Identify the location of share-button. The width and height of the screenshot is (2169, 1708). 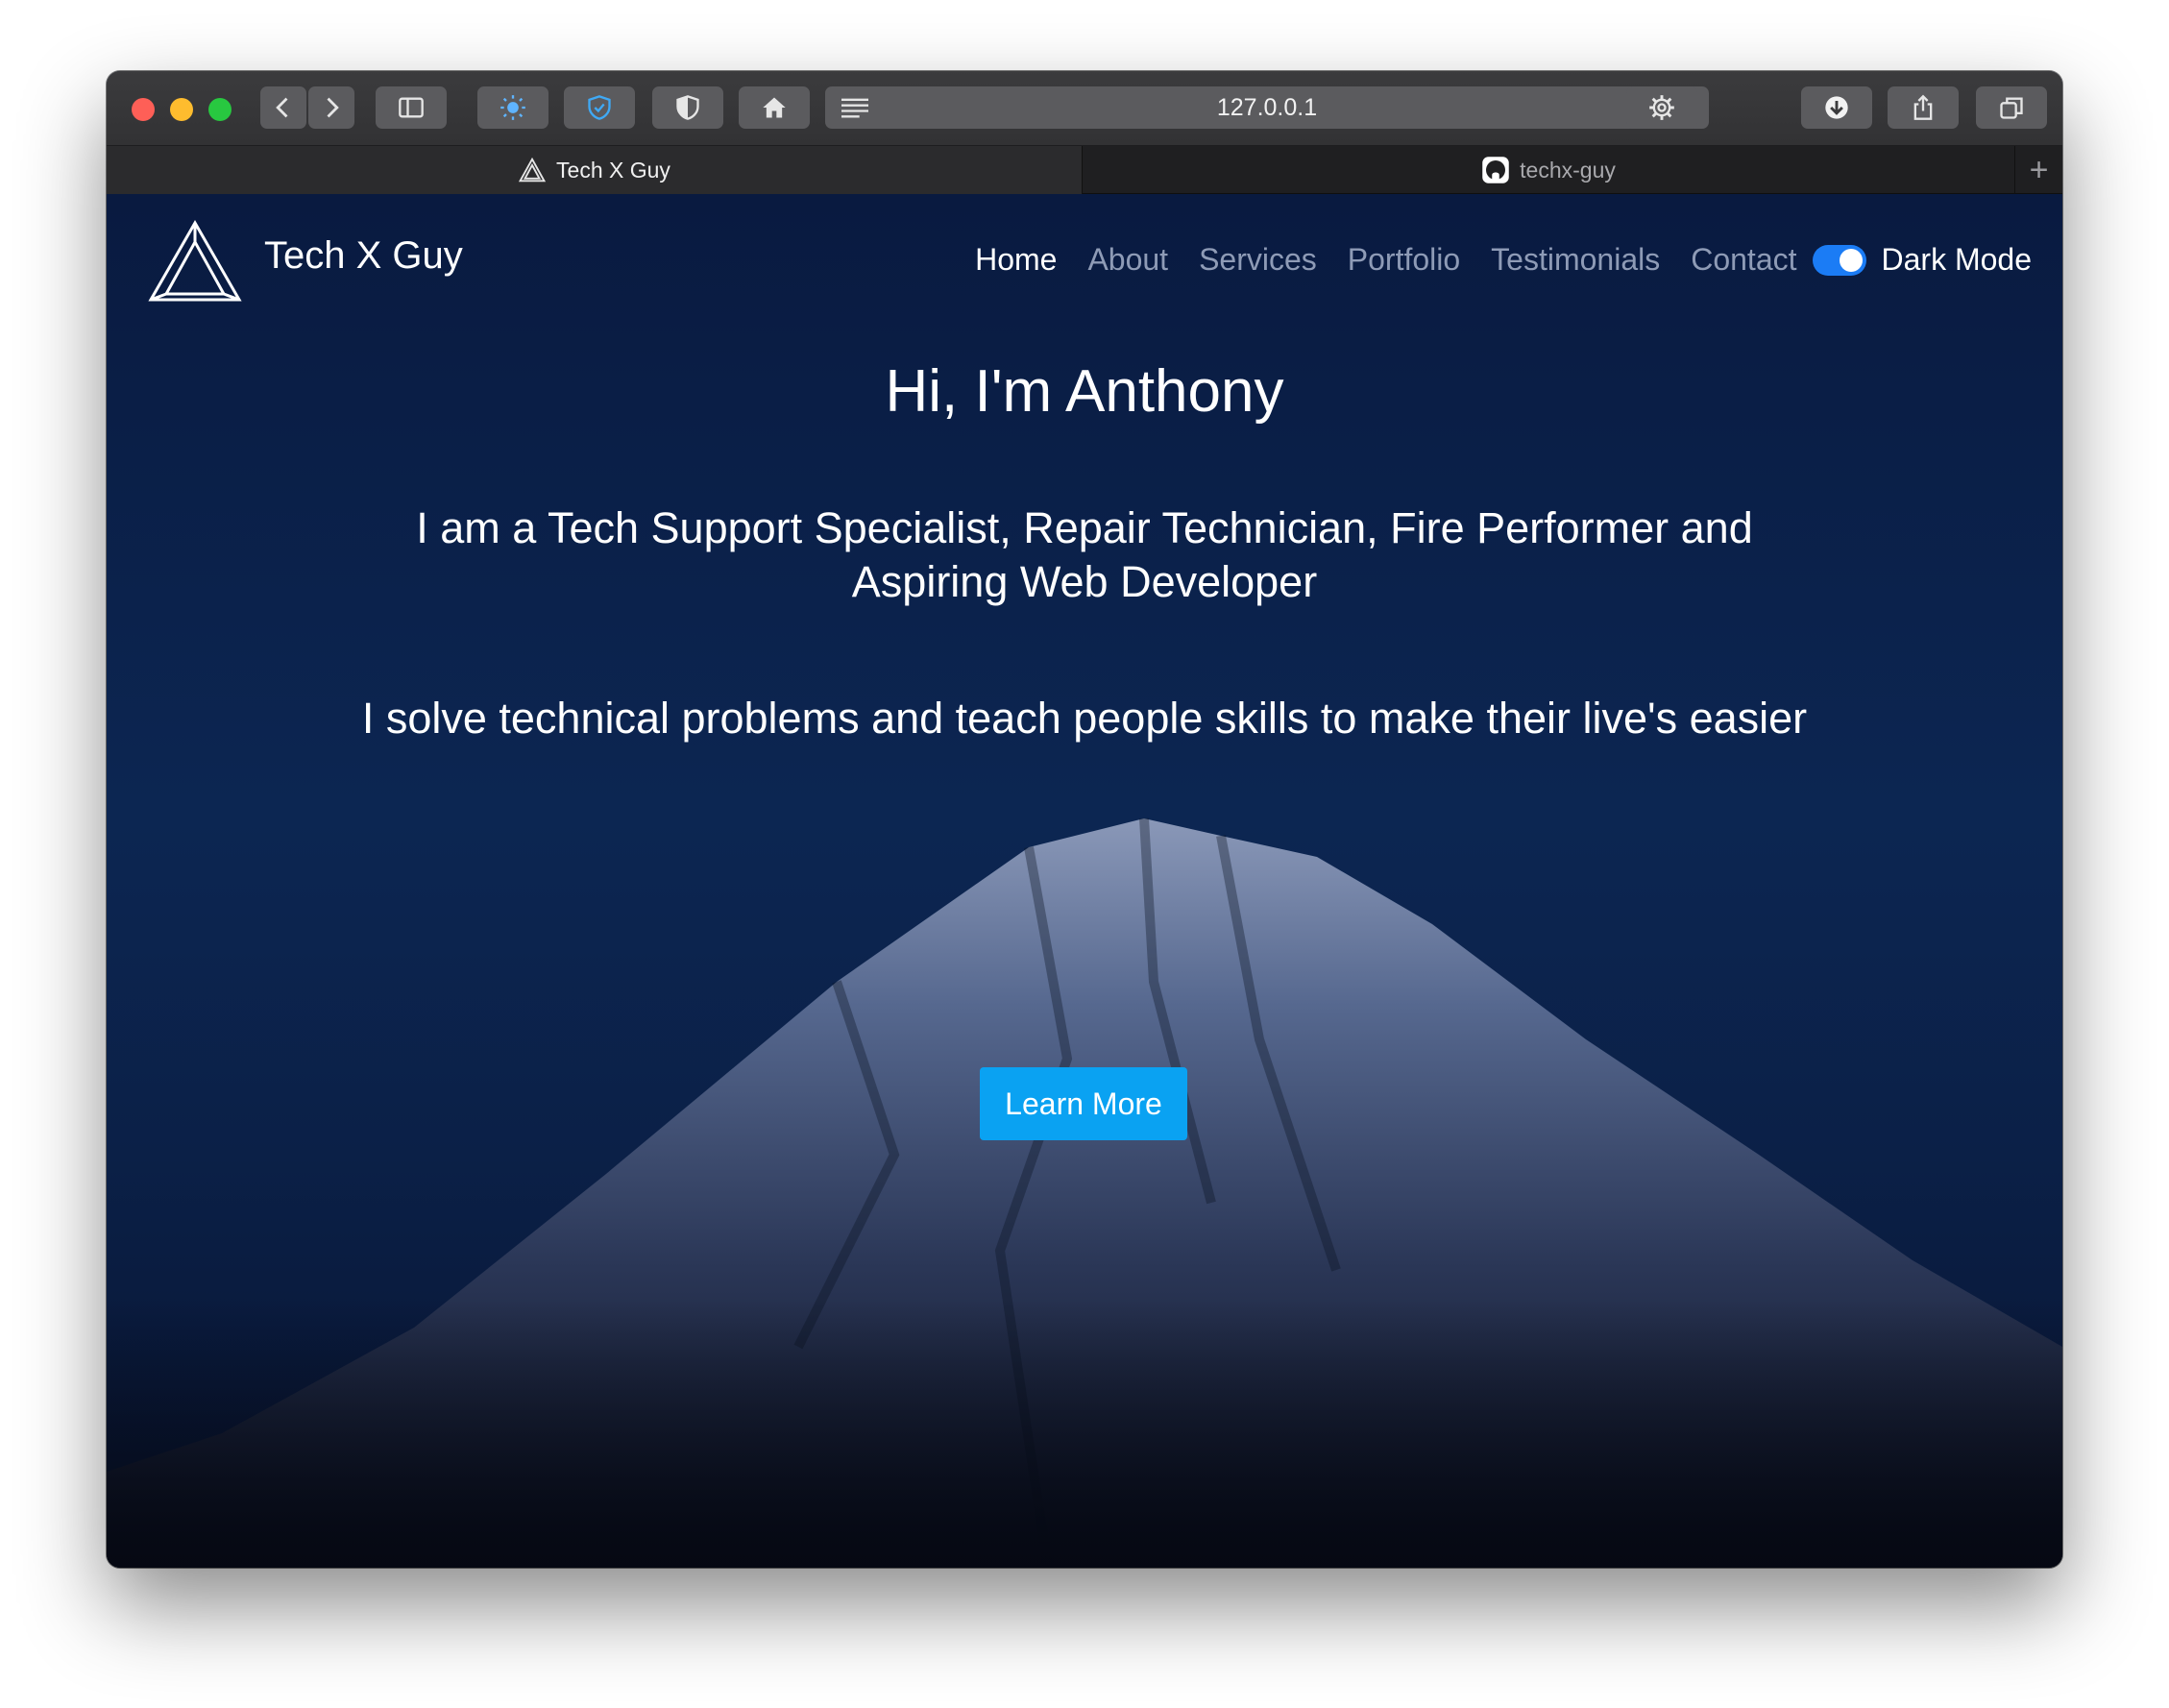
(1924, 107).